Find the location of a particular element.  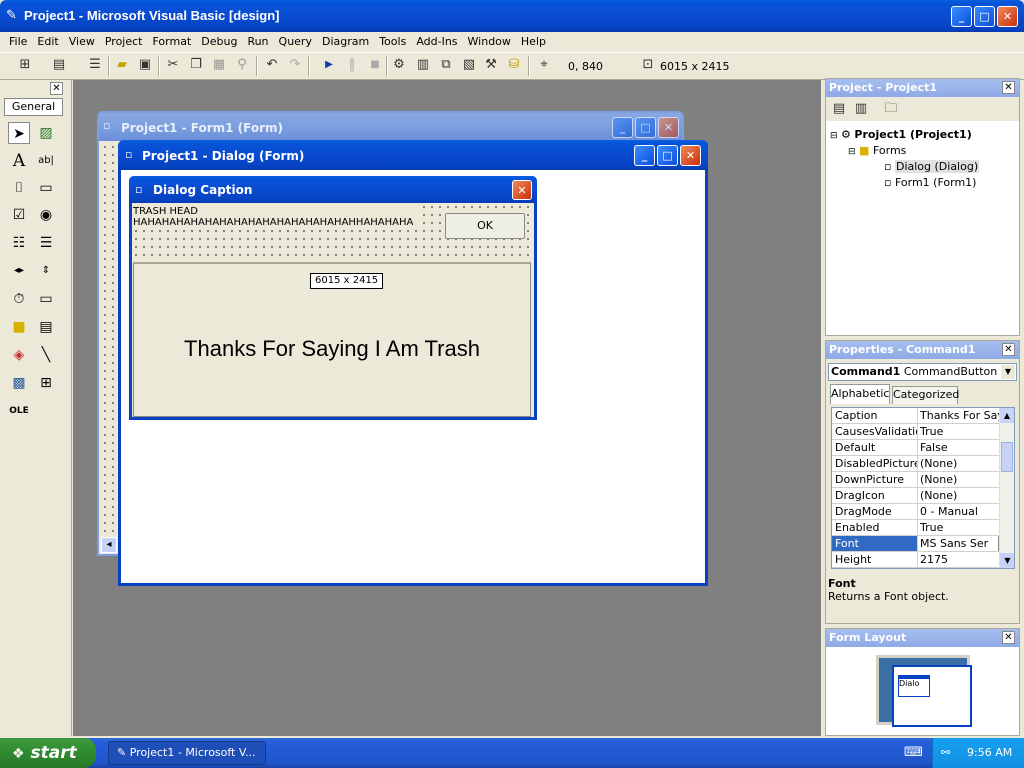

tree-item-dialog: ▫ Dialog (Dialog) is located at coordinates (923, 167).